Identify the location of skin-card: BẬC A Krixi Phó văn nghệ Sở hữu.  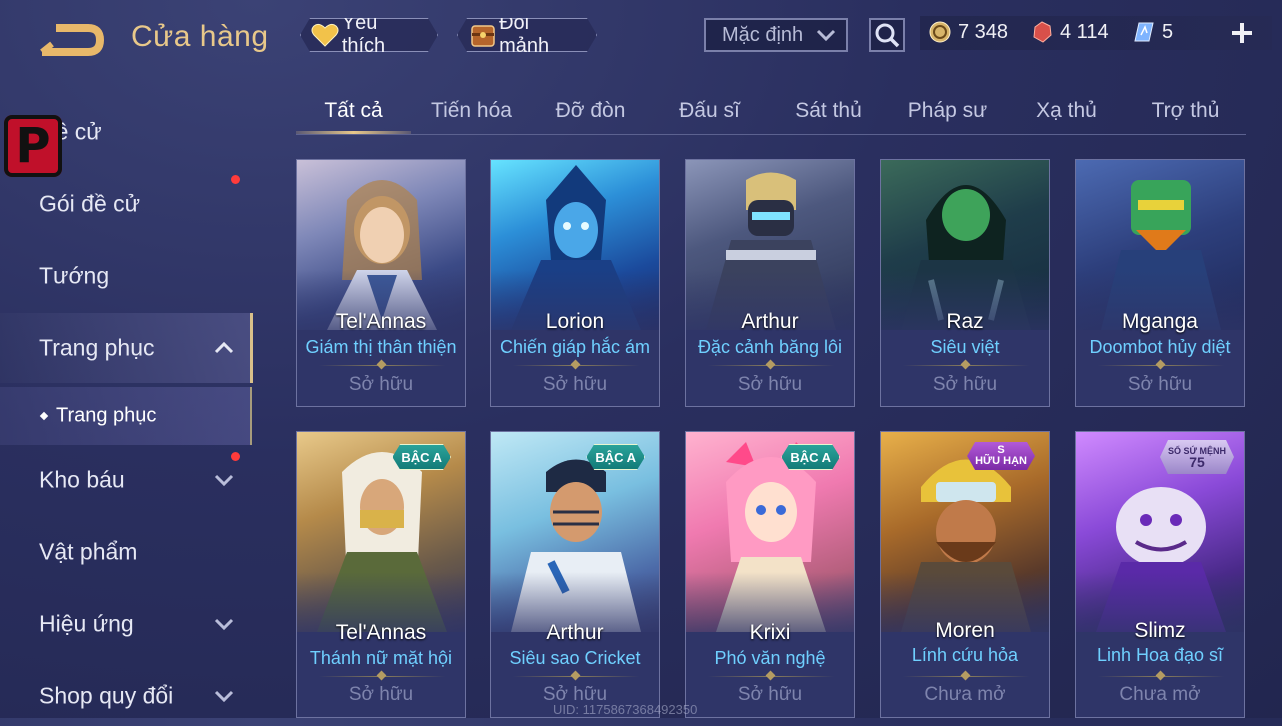
(770, 574).